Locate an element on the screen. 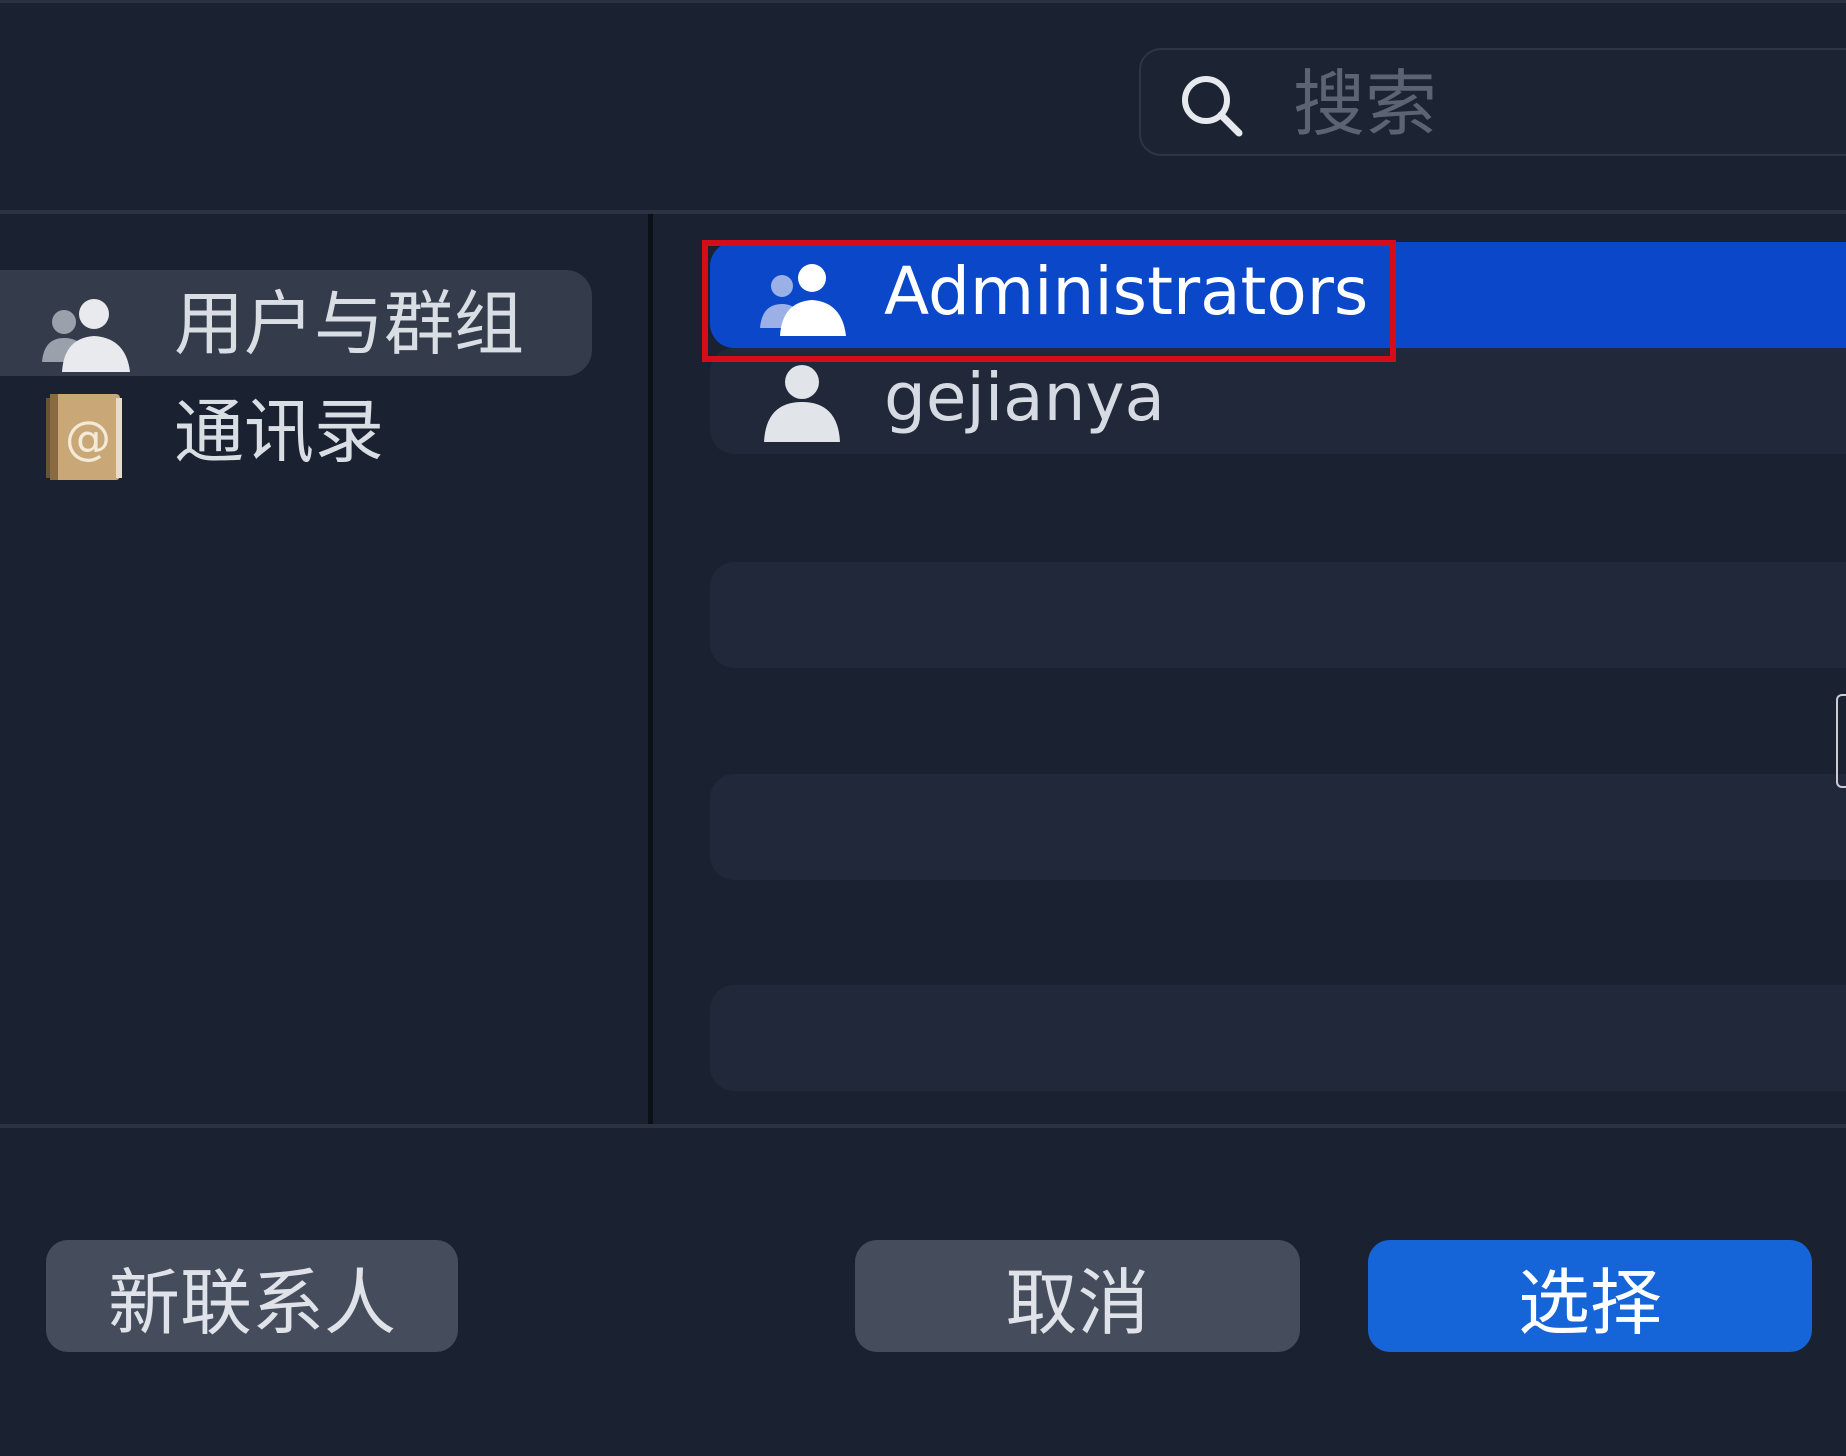  choose-button: 选择 is located at coordinates (1590, 1296).